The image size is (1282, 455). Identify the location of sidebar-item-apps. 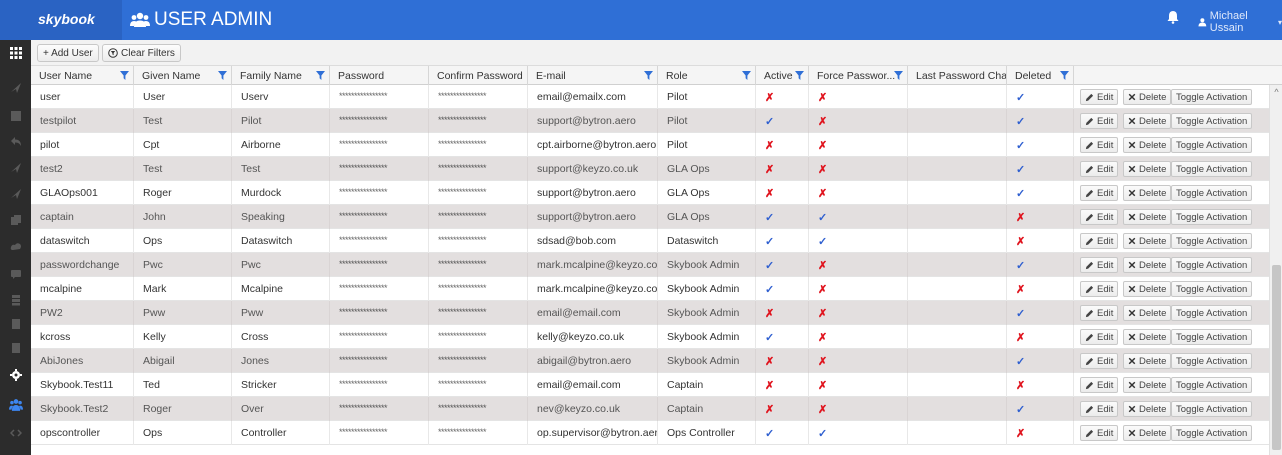
(15, 53).